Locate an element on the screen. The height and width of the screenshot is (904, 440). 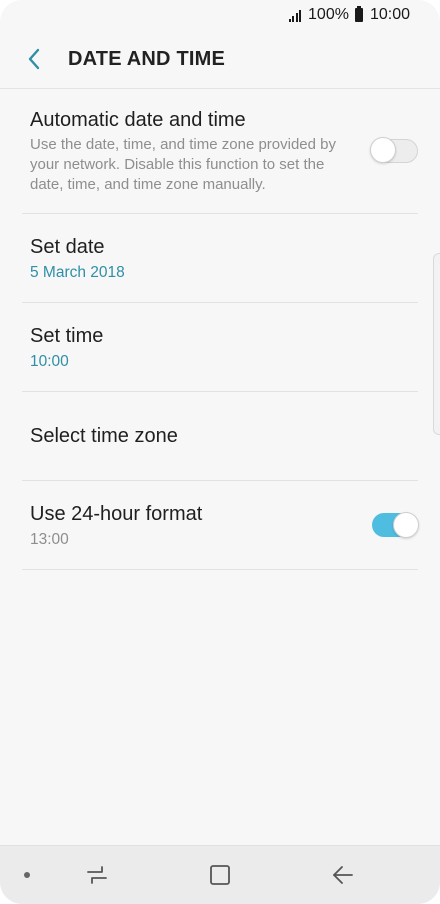
set-time-text: Set time 10:00 is located at coordinates (220, 347).